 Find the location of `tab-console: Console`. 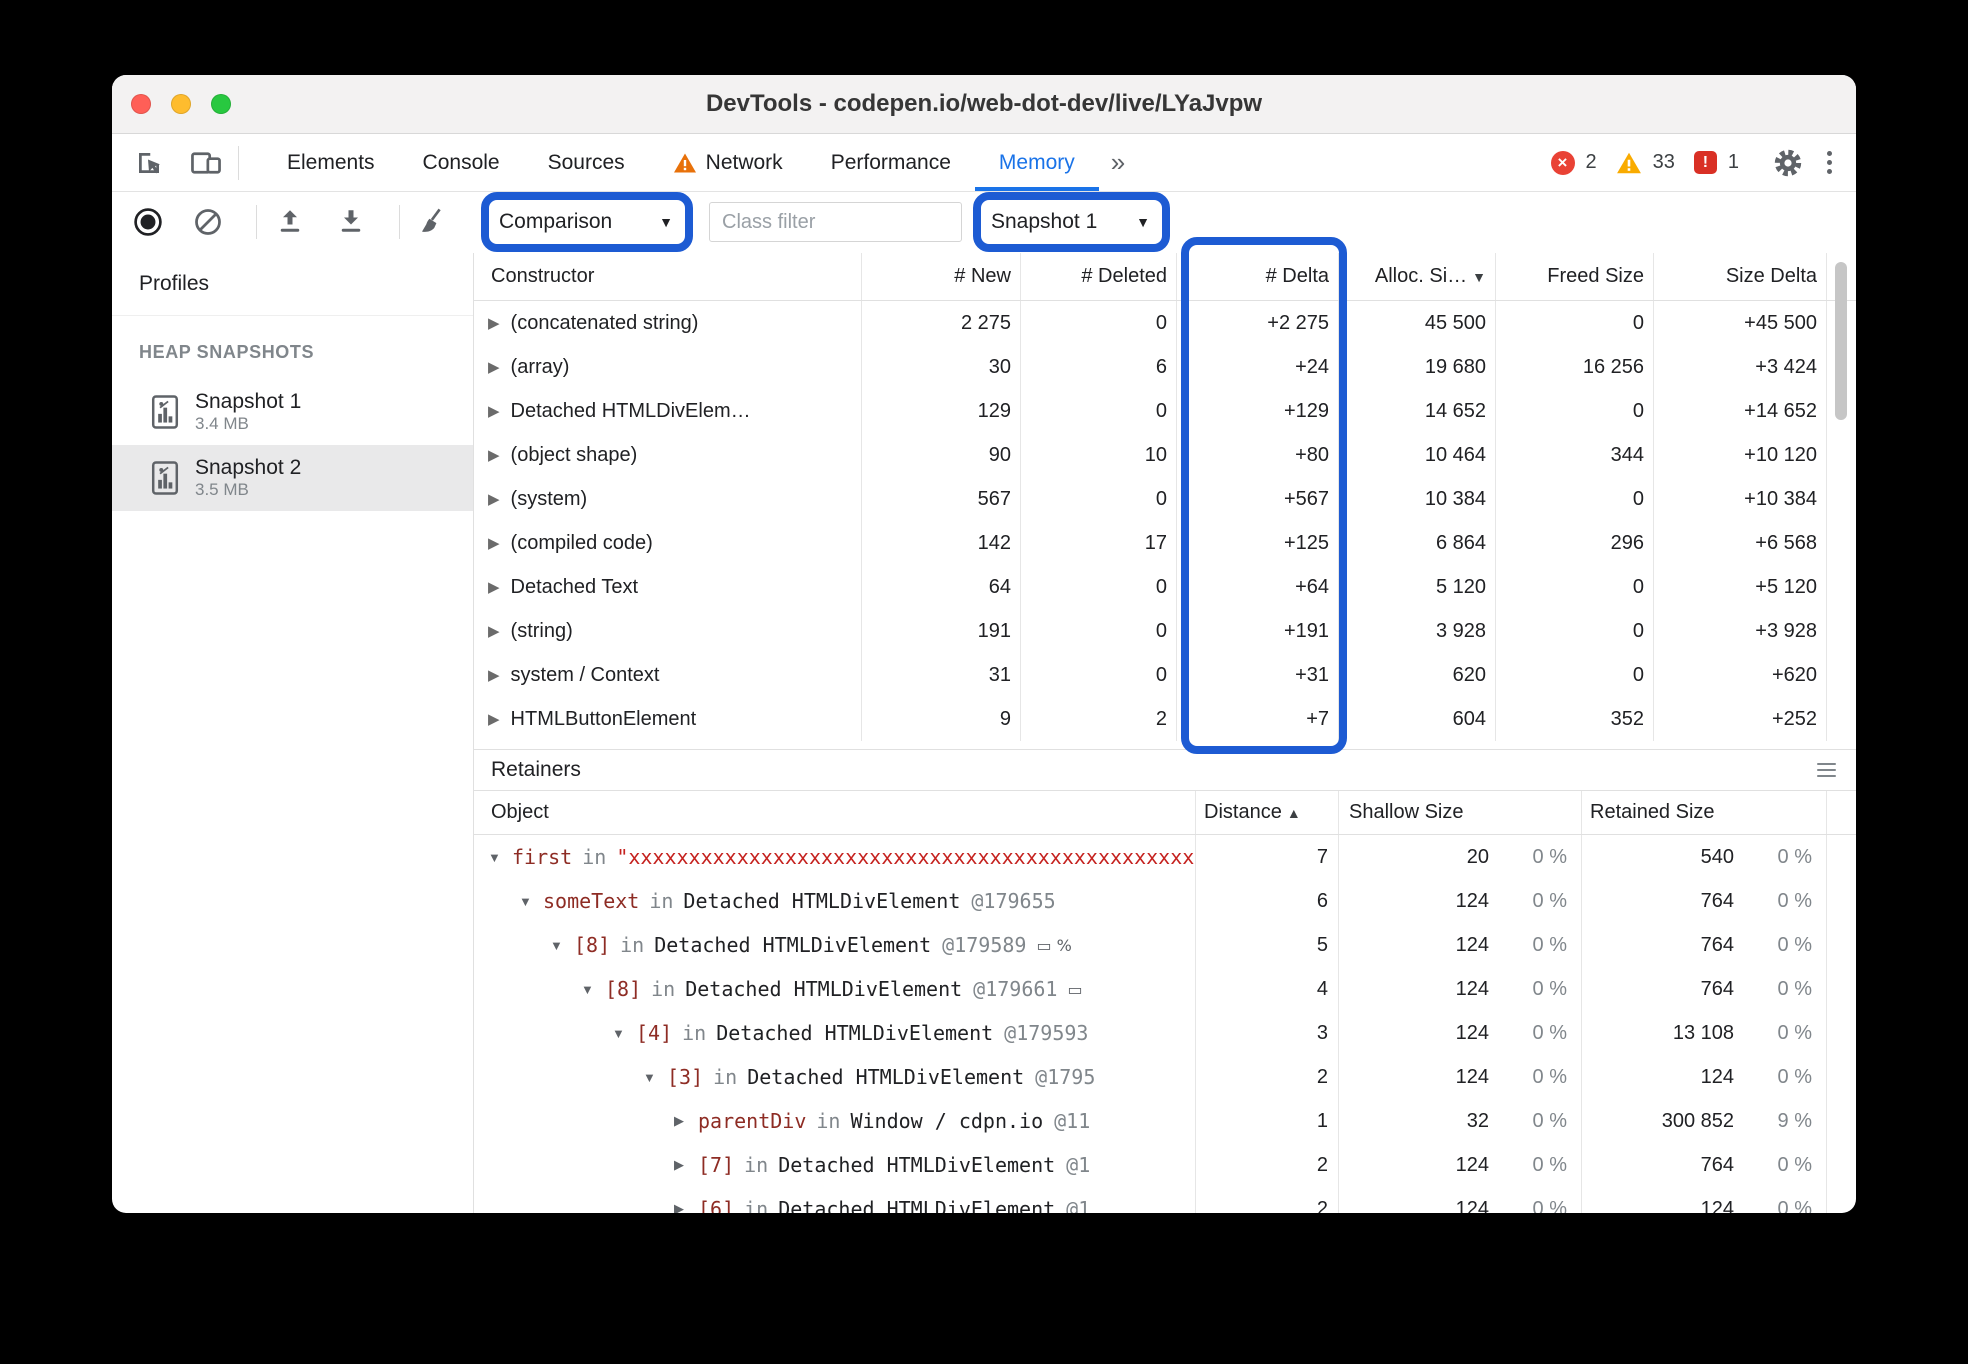

tab-console: Console is located at coordinates (461, 162).